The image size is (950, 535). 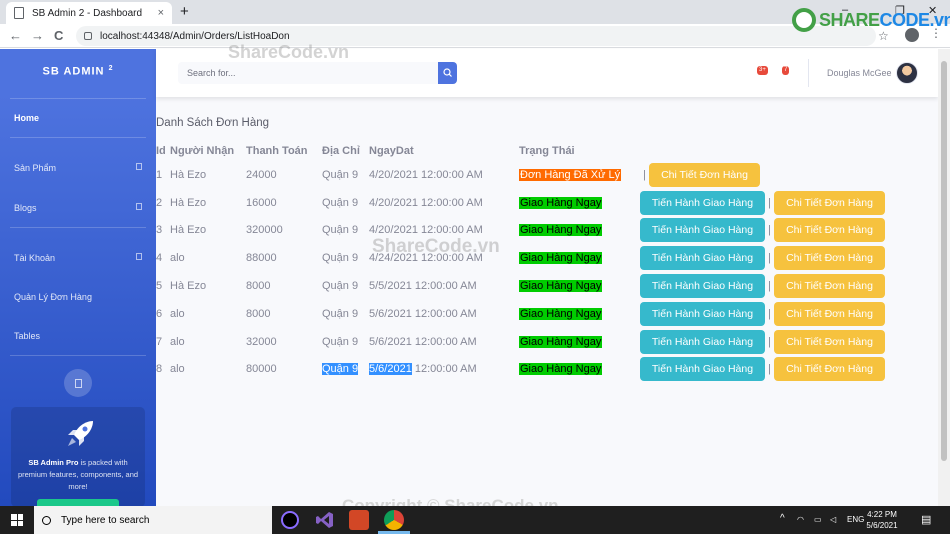 I want to click on sidebar-brand: SB ADMIN 2, so click(x=78, y=71).